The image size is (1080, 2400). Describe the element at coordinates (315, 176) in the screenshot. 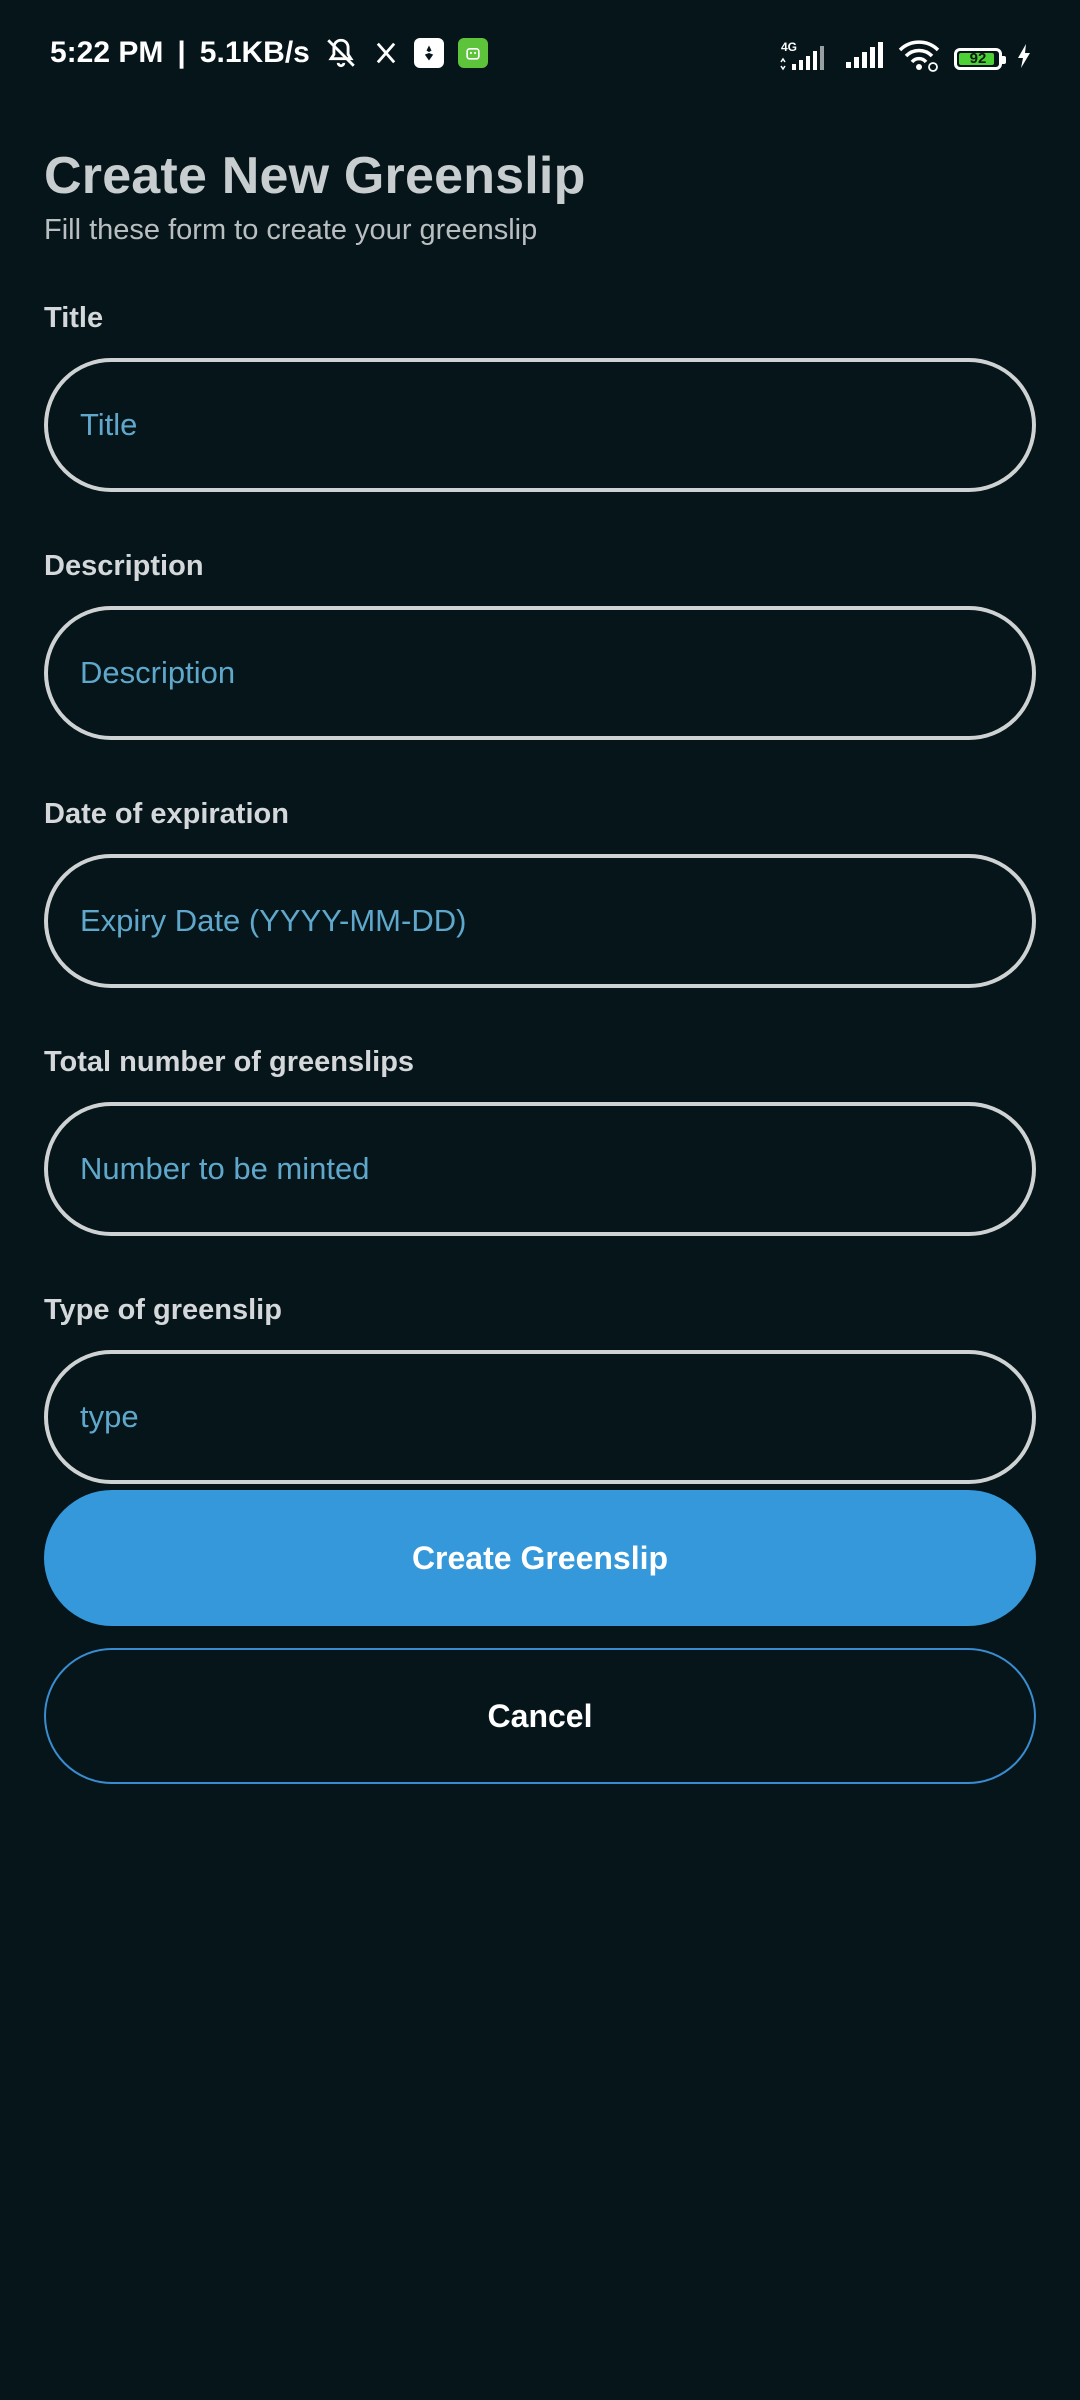

I see `page-title: Create New Greenslip` at that location.